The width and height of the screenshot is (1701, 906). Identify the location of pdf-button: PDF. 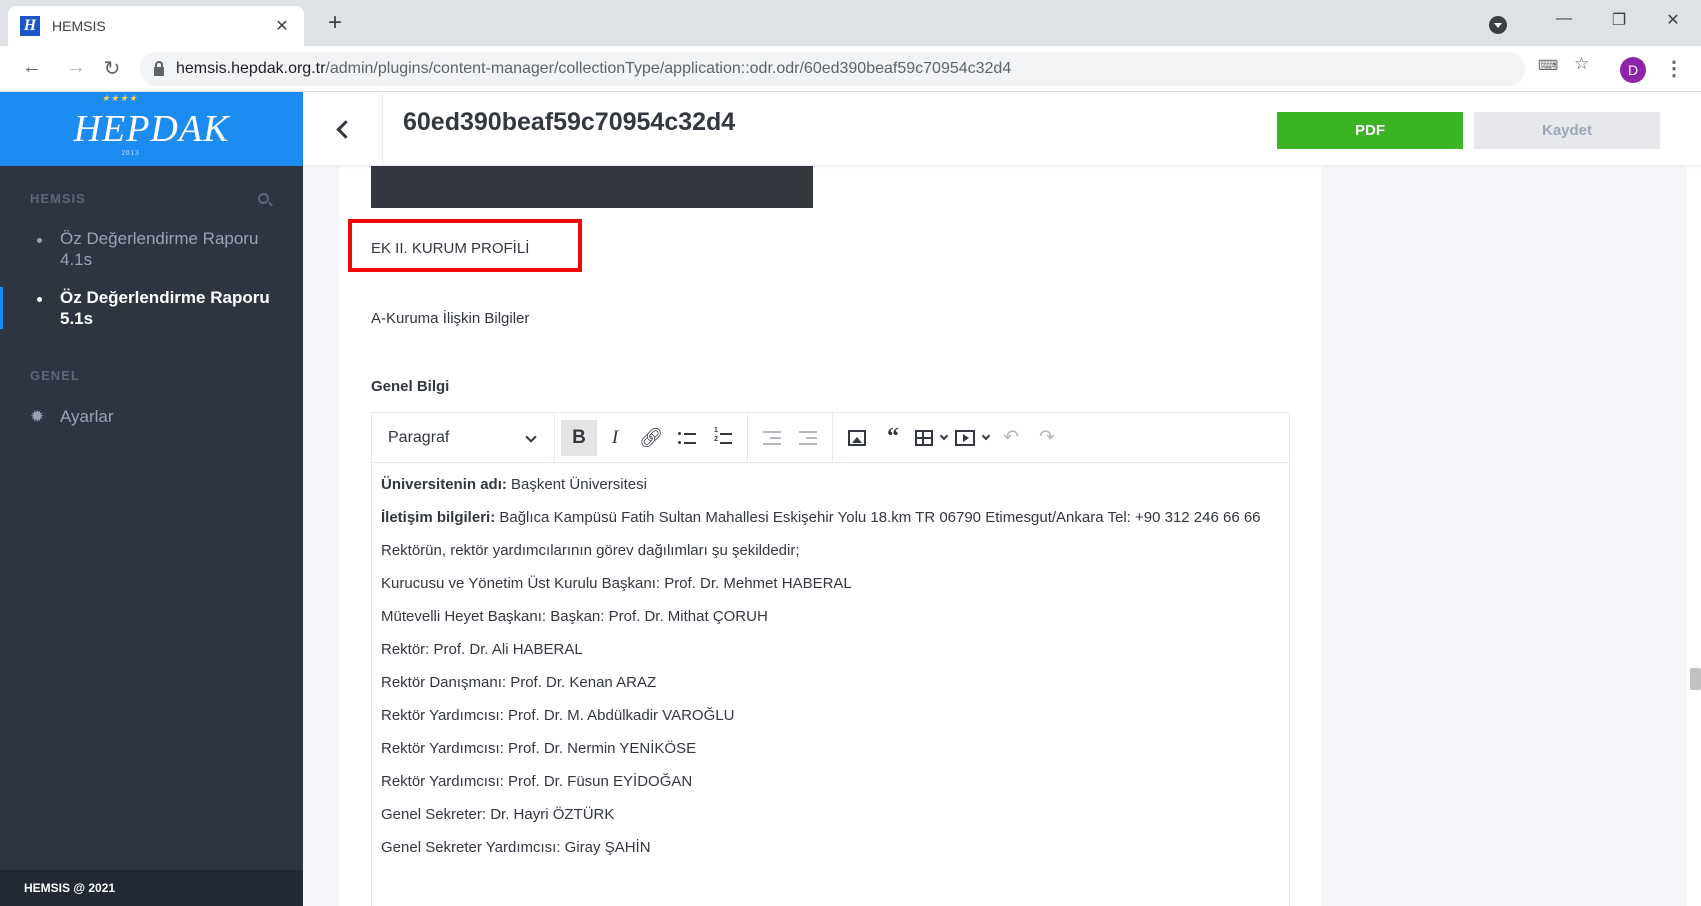
(1370, 130).